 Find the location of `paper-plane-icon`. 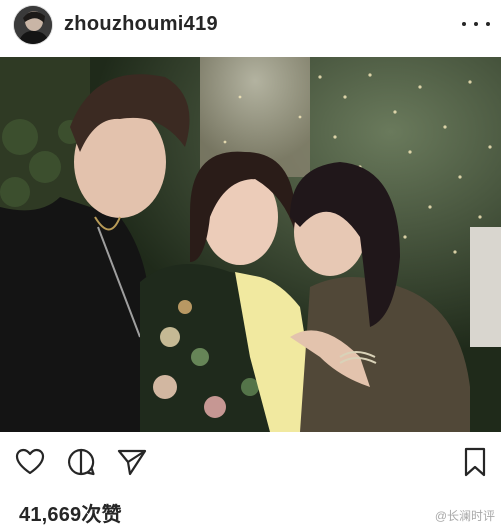

paper-plane-icon is located at coordinates (132, 462).